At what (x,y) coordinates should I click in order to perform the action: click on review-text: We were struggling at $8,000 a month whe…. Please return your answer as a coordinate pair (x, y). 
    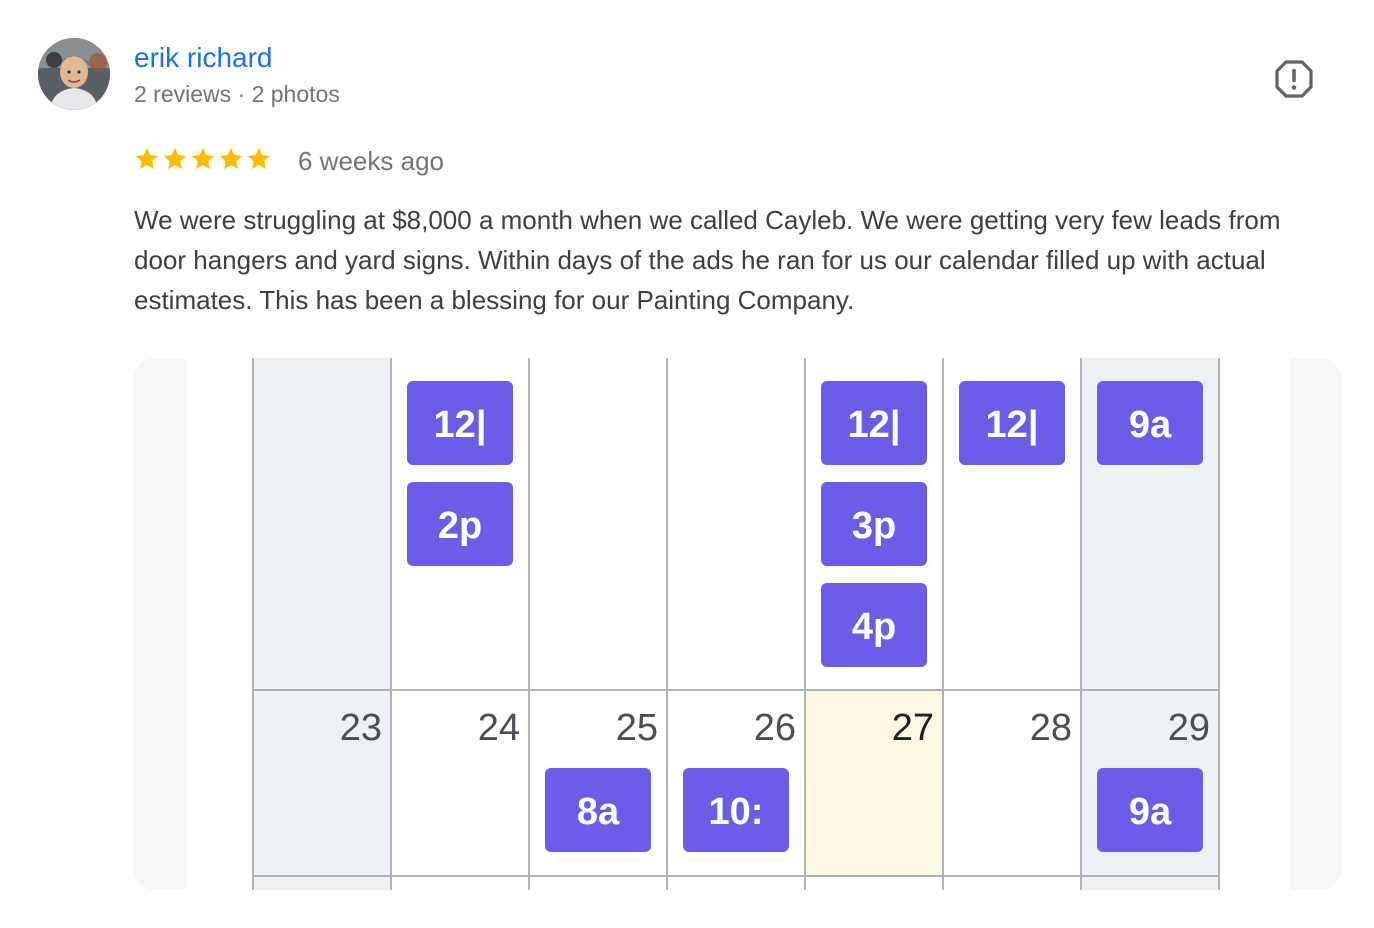
    Looking at the image, I should click on (707, 260).